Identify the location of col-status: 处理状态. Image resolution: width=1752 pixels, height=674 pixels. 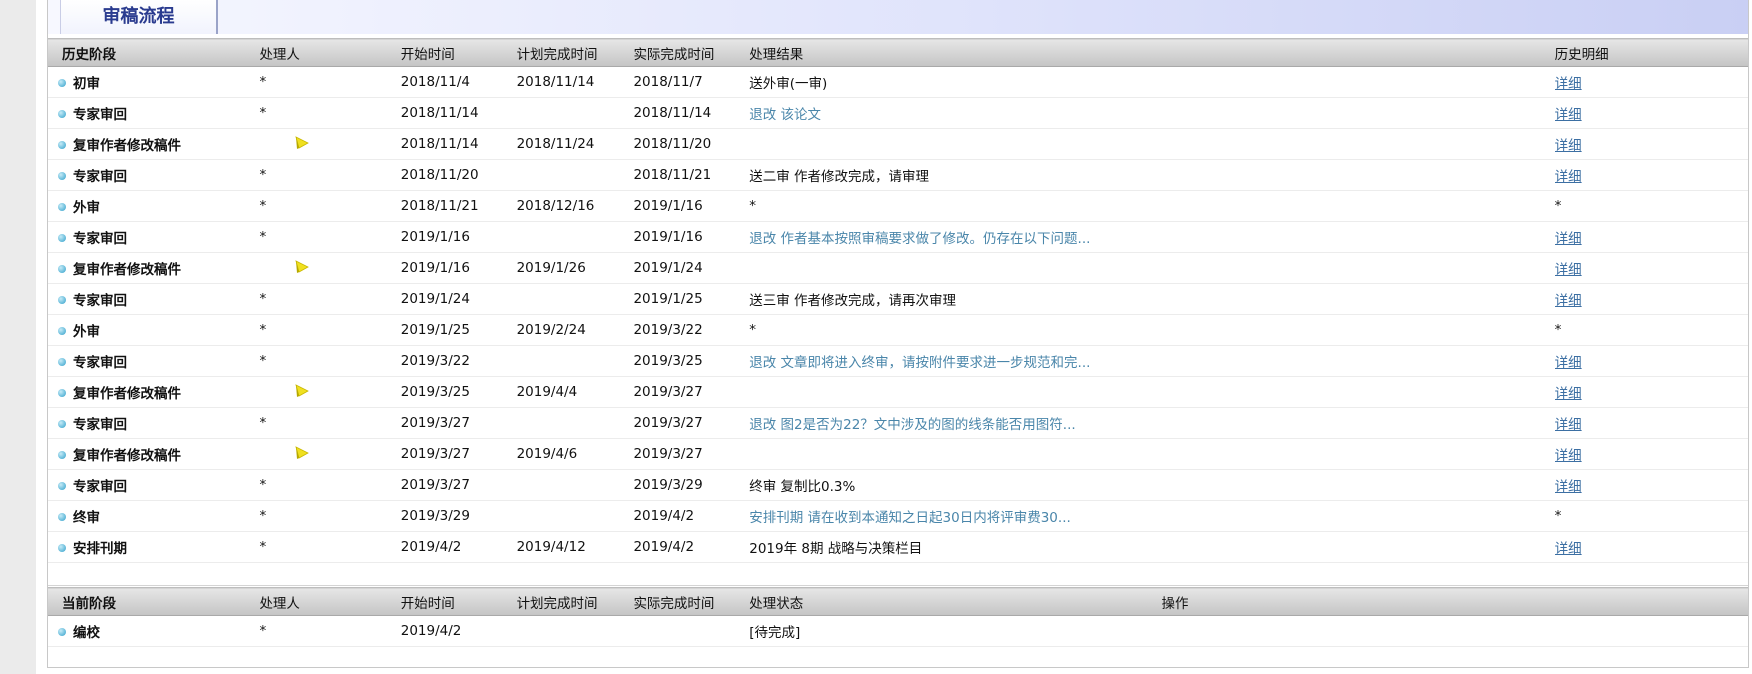
(955, 601).